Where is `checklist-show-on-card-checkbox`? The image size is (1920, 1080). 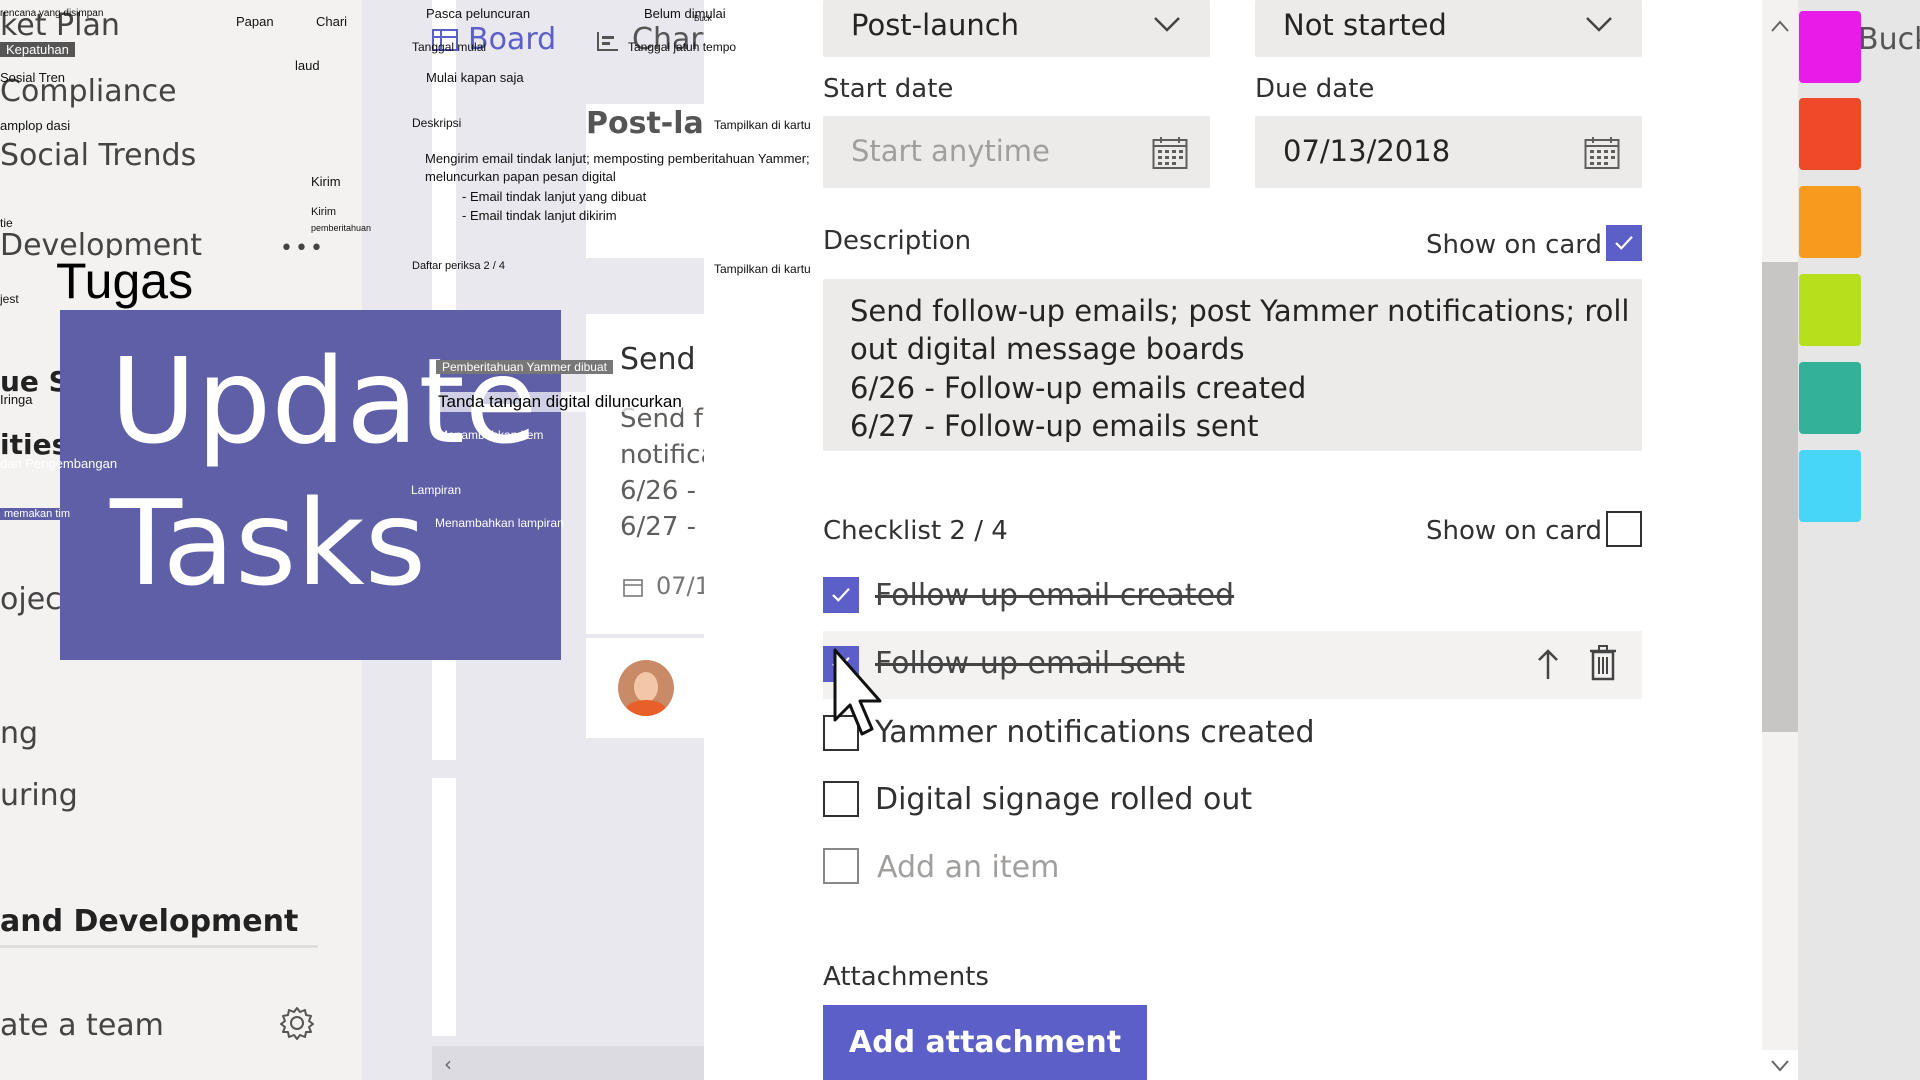
checklist-show-on-card-checkbox is located at coordinates (1624, 529).